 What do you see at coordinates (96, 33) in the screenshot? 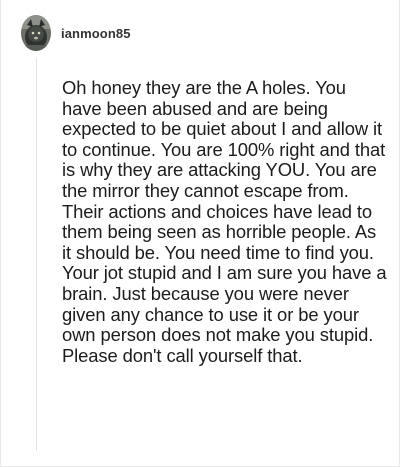
I see `username-link: ianmoon85` at bounding box center [96, 33].